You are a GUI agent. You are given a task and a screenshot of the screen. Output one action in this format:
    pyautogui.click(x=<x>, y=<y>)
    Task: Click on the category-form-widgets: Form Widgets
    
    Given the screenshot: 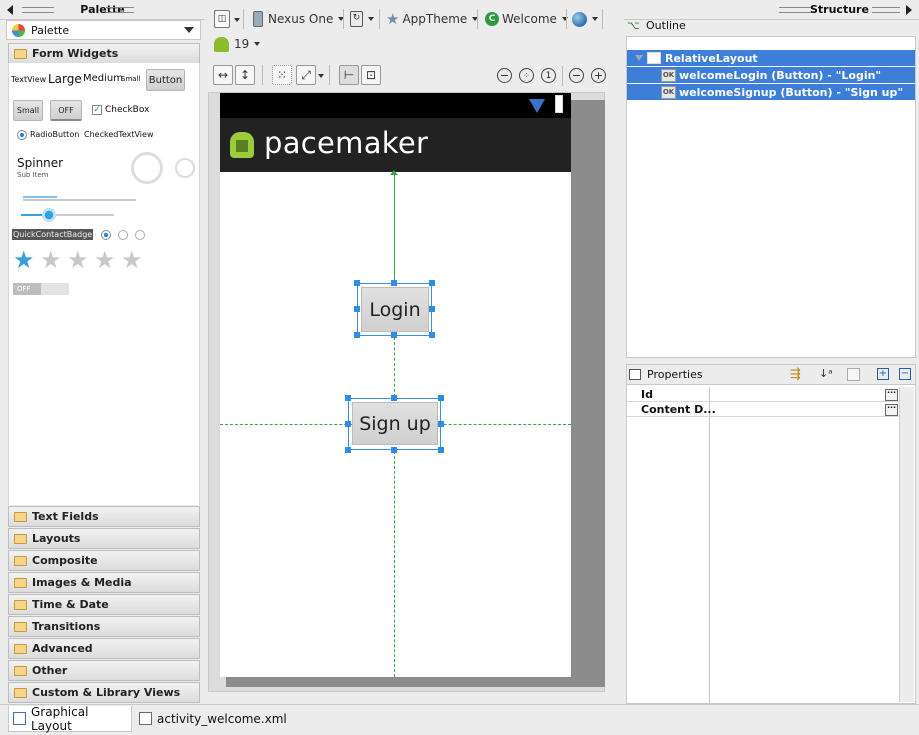 What is the action you would take?
    pyautogui.click(x=104, y=53)
    